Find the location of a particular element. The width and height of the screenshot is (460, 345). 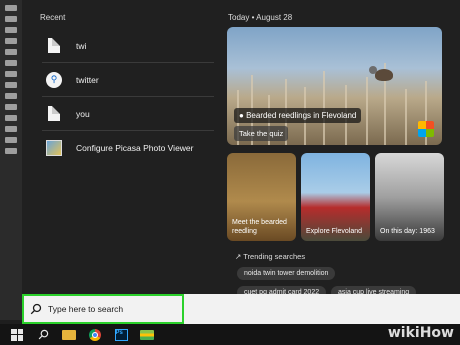

search-bar: Type here to search is located at coordinates (241, 309).